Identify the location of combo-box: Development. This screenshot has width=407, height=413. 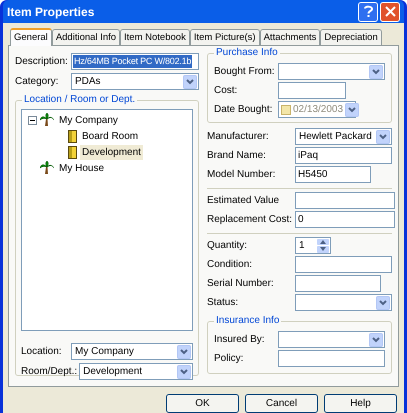
(136, 371).